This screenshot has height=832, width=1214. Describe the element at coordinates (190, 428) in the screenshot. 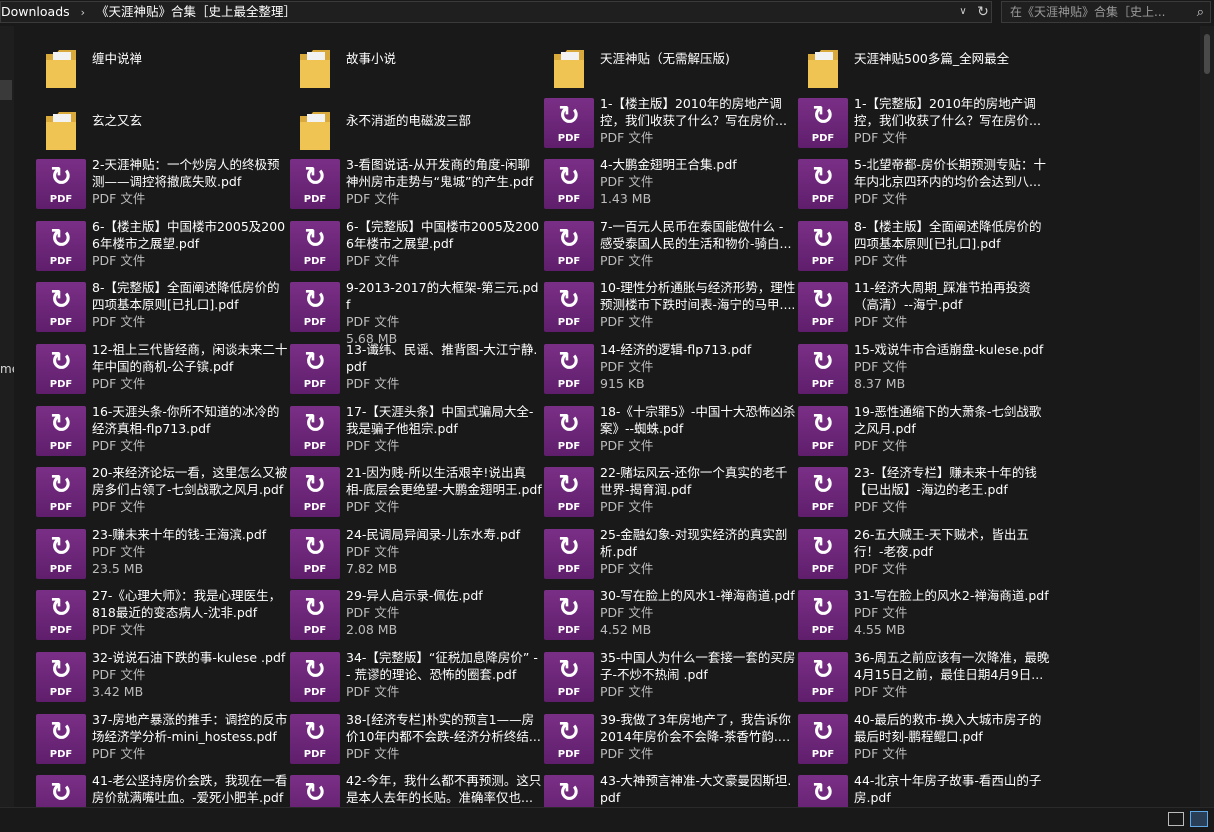

I see `item-text: 16-天涯头条-你所不知道的冰冷的经济真相-flp713.pdf PDF 文件` at that location.